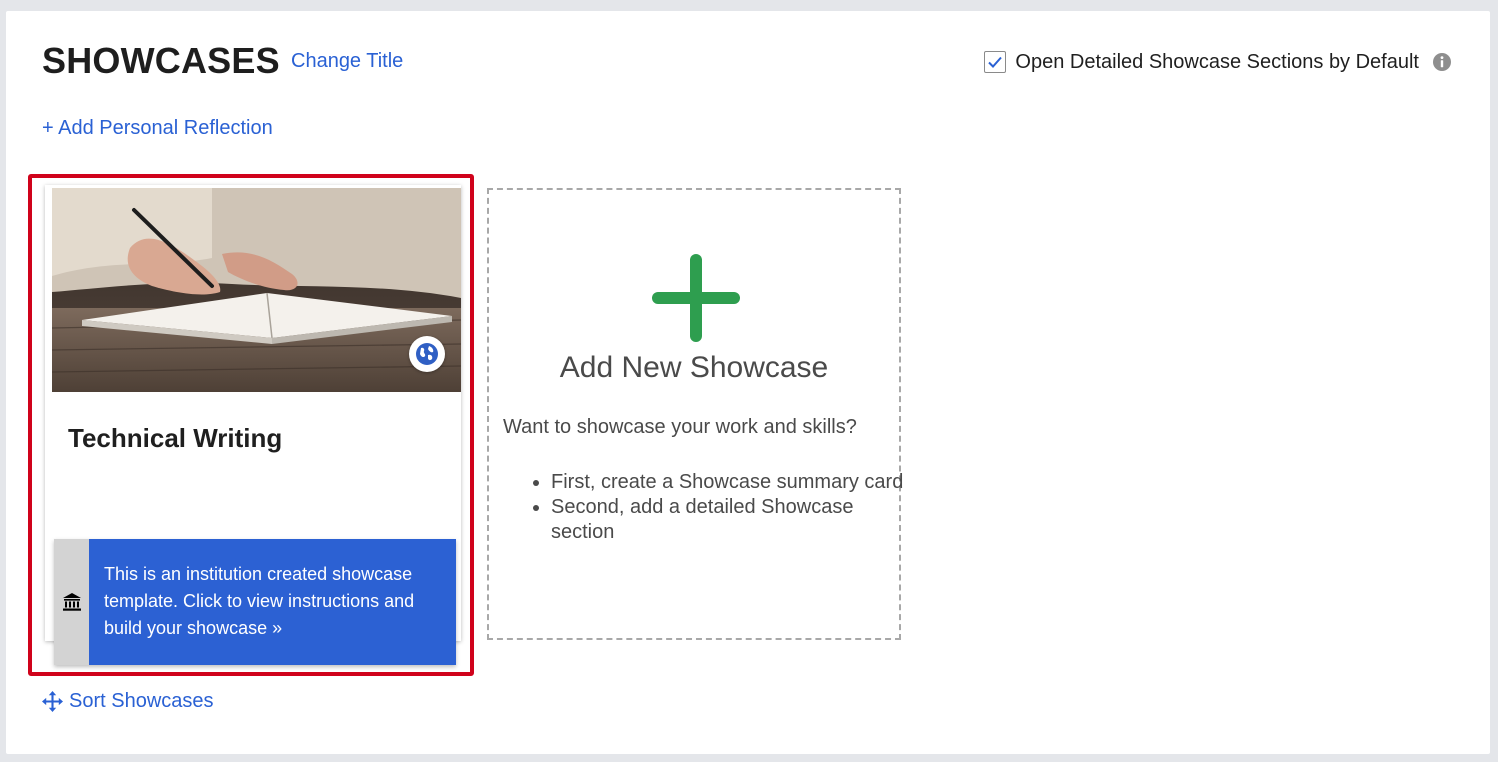  What do you see at coordinates (696, 298) in the screenshot?
I see `plus-icon` at bounding box center [696, 298].